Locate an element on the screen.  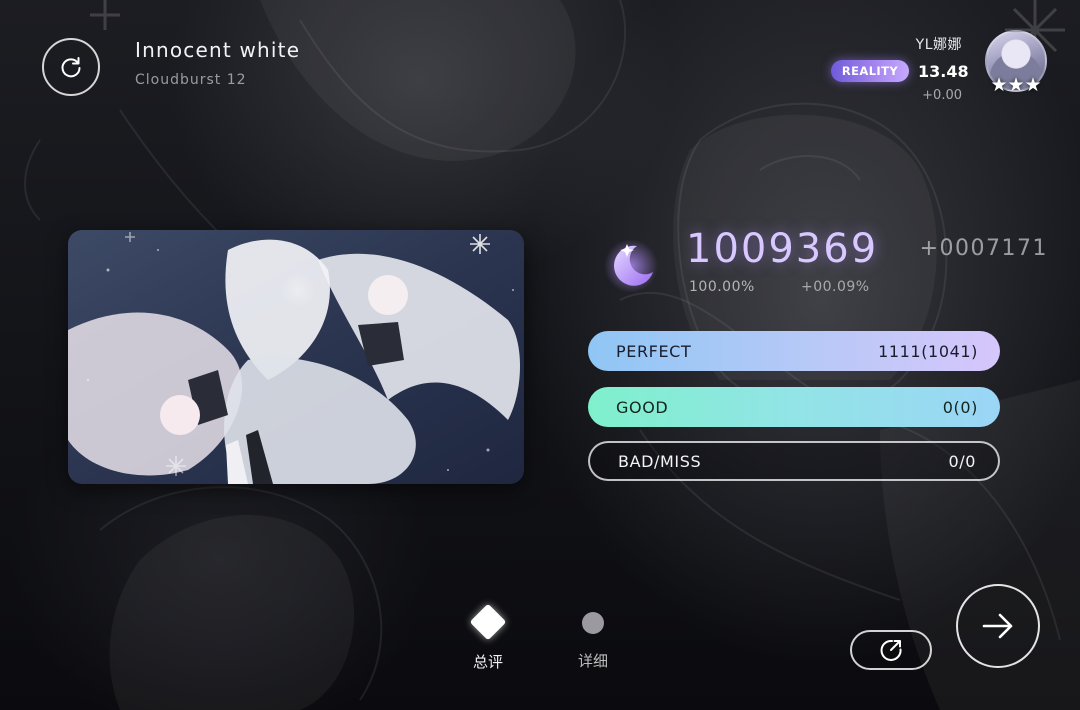
retry-button is located at coordinates (71, 67).